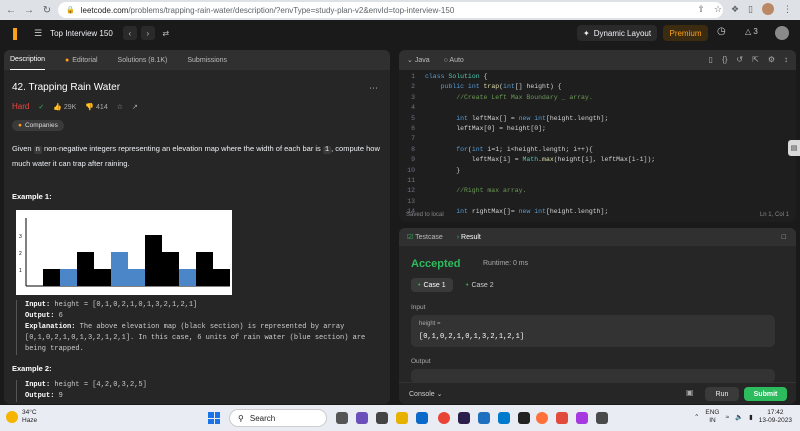  I want to click on tab-editorial: ● Editorial, so click(81, 60).